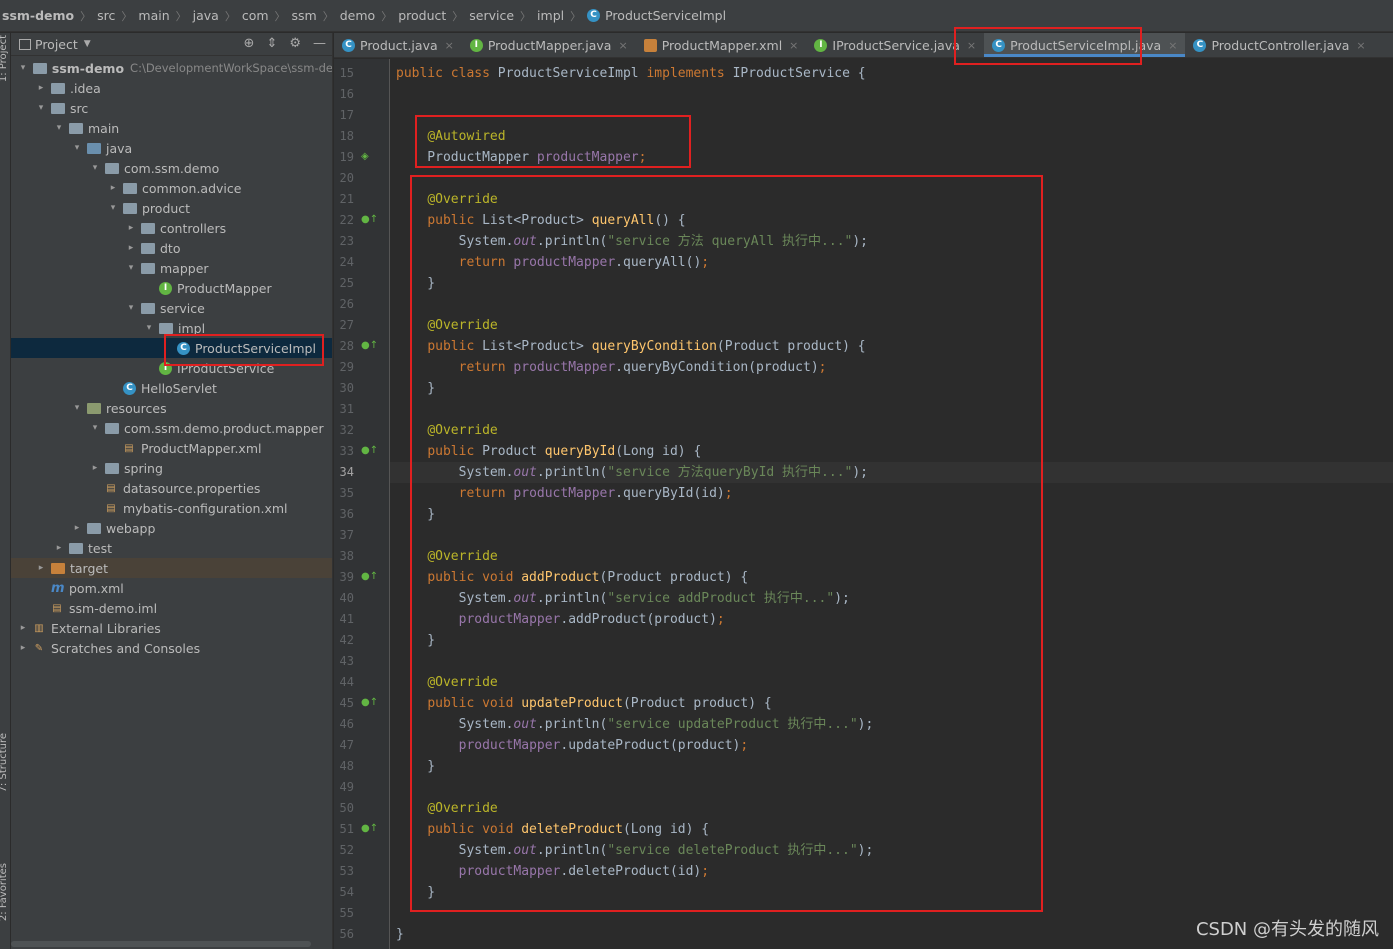 This screenshot has height=949, width=1393. What do you see at coordinates (171, 428) in the screenshot?
I see `tree-item: ▾ com.ssm.demo.product.mapper` at bounding box center [171, 428].